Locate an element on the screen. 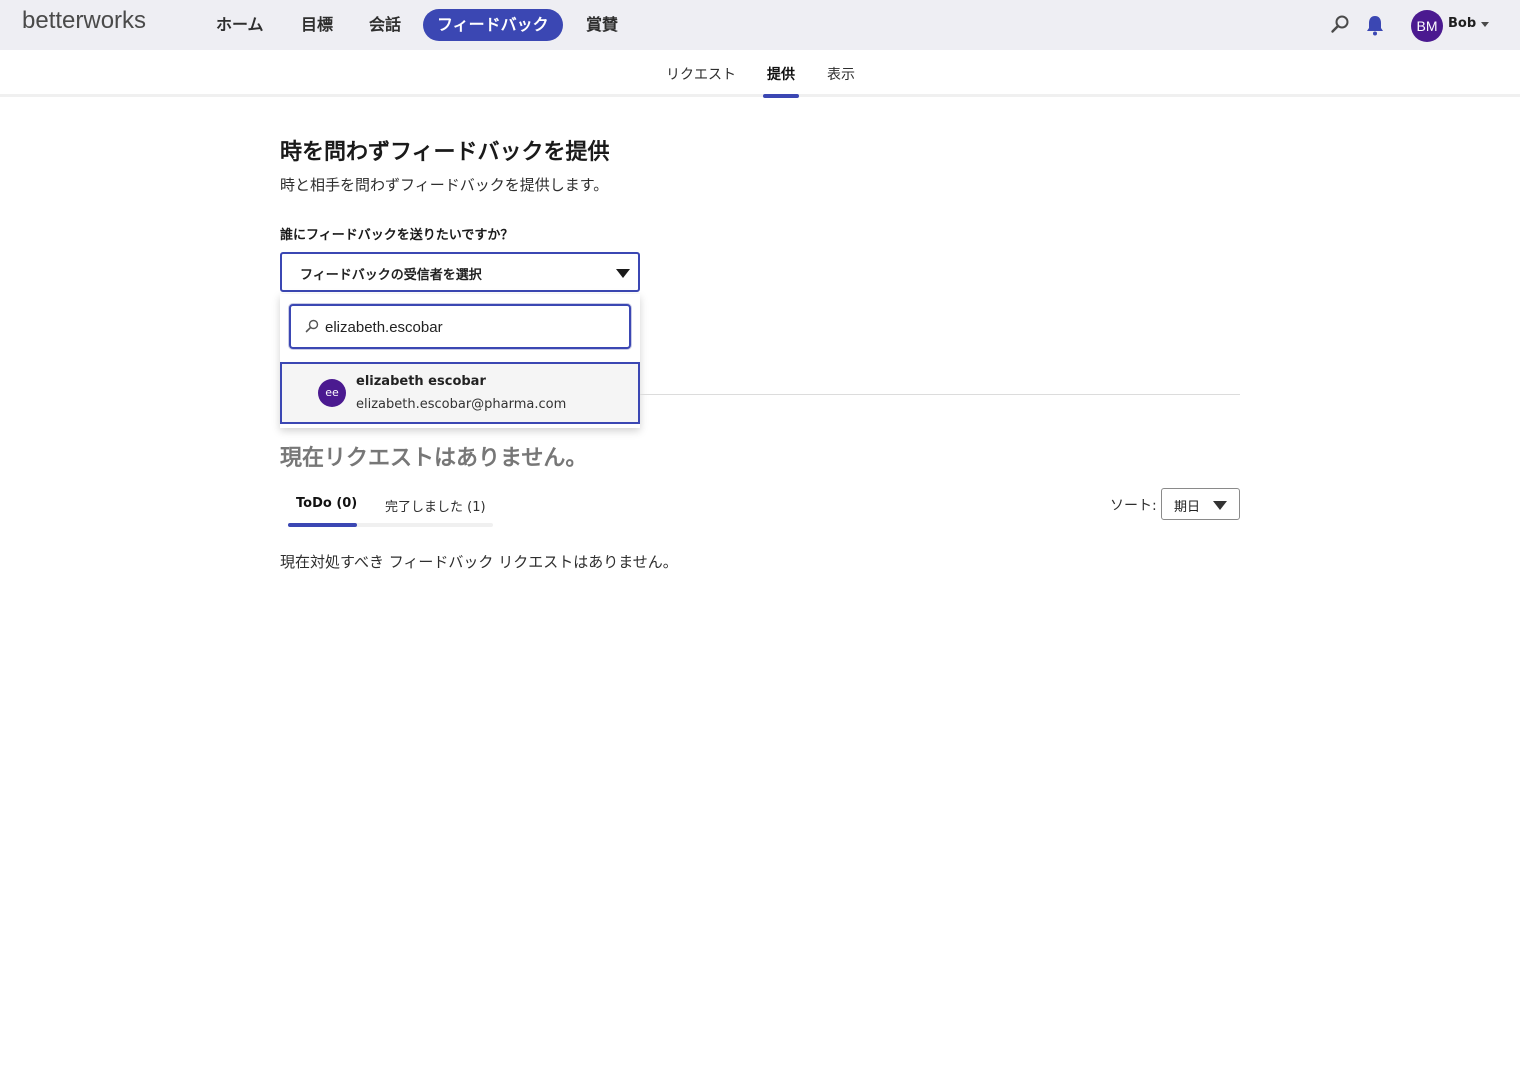 This screenshot has height=1080, width=1520. avatar: ee is located at coordinates (332, 393).